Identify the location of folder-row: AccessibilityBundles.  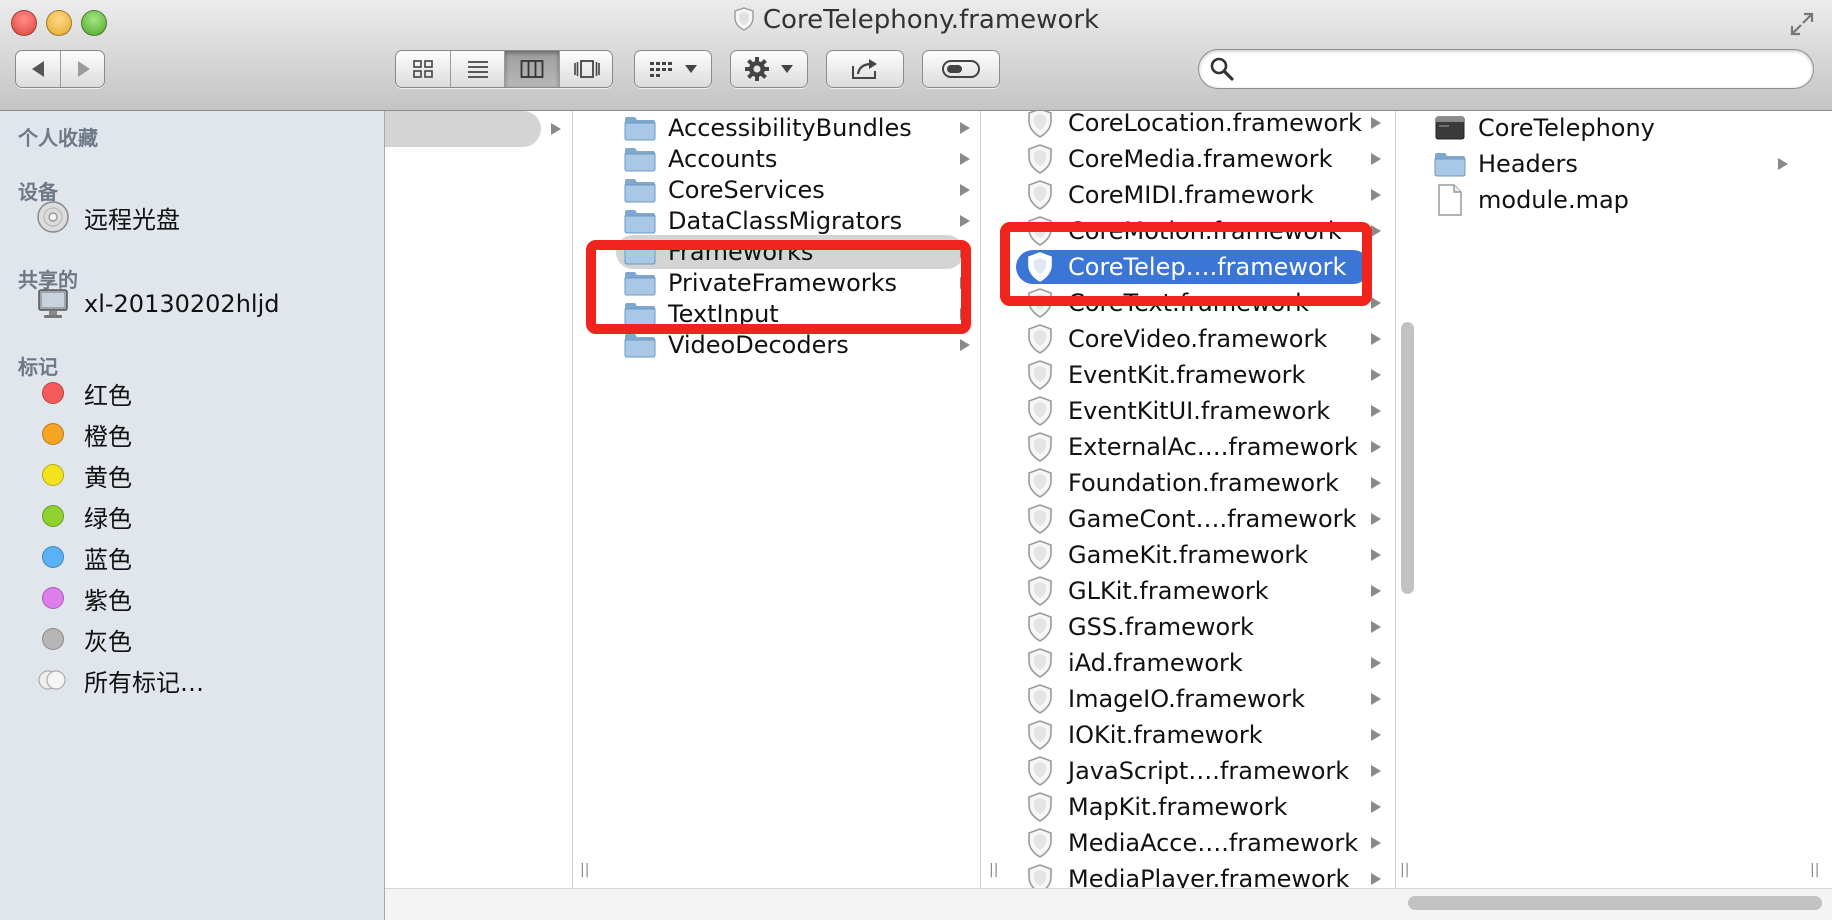
(768, 128).